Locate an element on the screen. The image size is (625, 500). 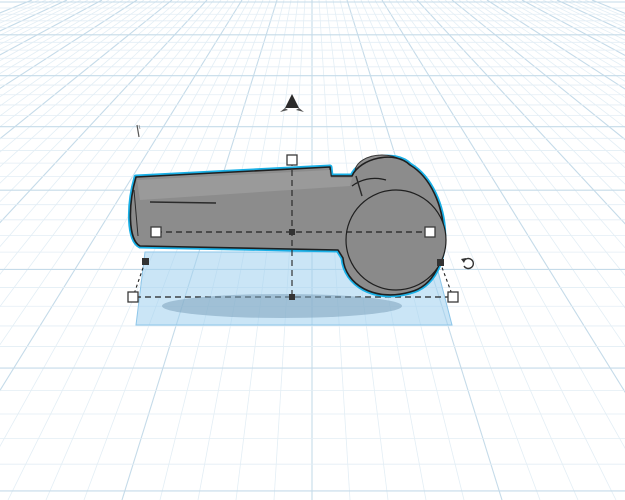
handle-bottom-right is located at coordinates (453, 297).